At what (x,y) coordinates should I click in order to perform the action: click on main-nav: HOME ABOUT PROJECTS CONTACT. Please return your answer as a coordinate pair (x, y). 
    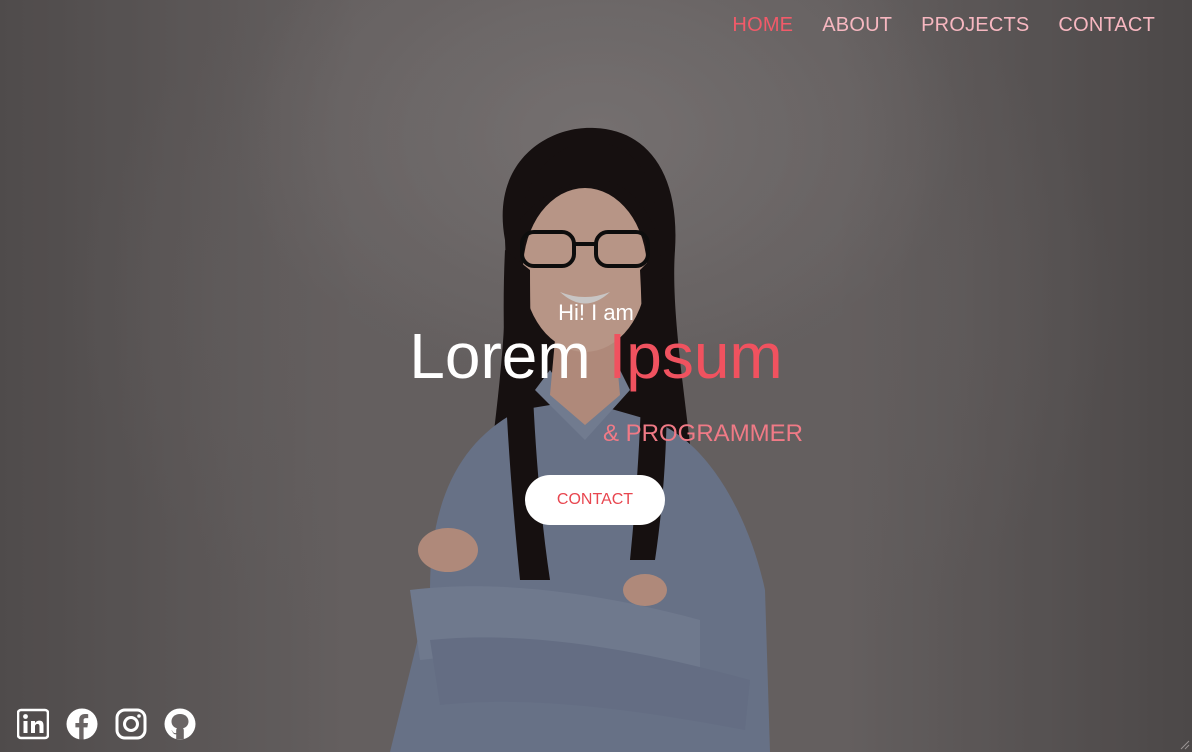
    Looking at the image, I should click on (943, 25).